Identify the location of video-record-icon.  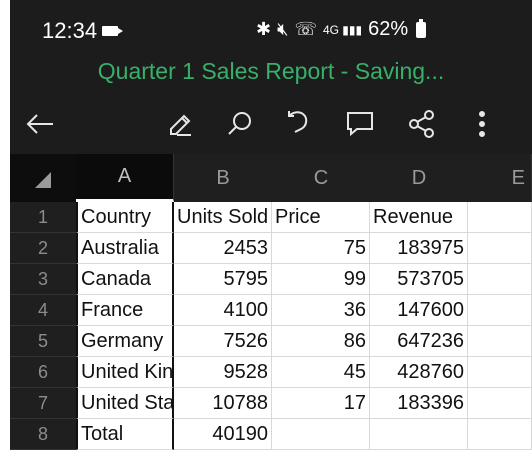
(112, 31).